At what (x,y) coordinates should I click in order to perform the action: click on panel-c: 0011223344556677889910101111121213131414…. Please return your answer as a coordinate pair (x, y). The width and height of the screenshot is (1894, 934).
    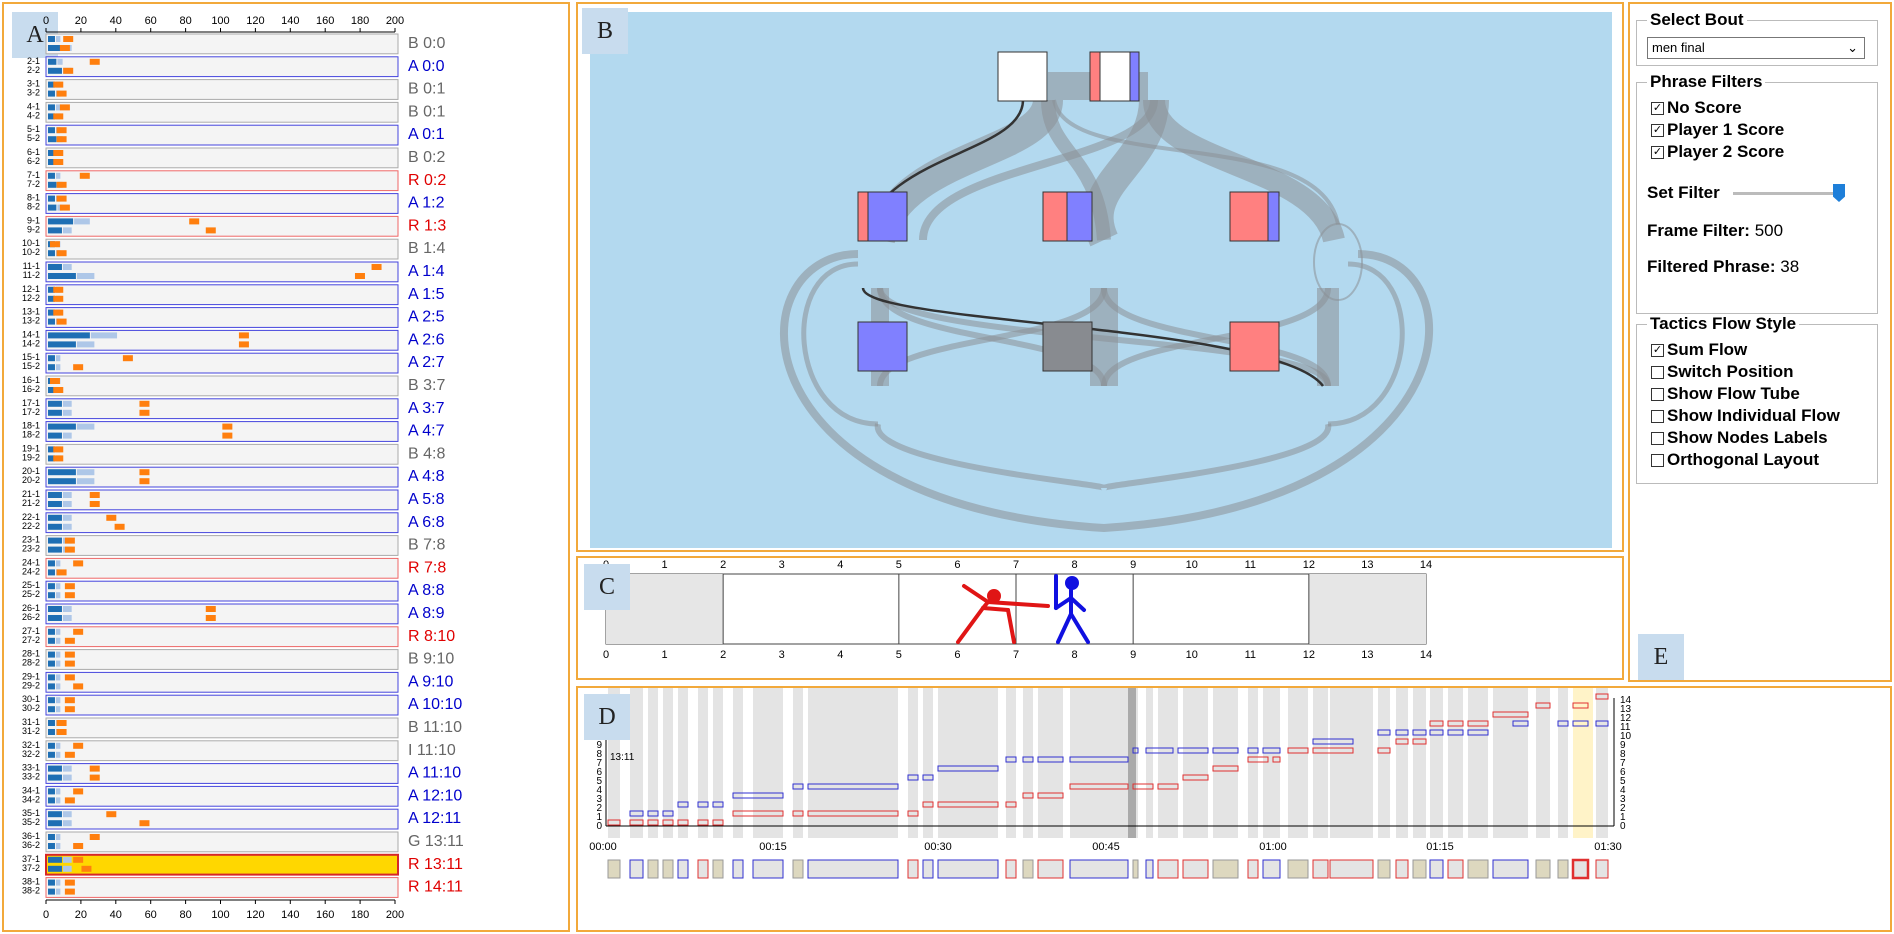
    Looking at the image, I should click on (1100, 618).